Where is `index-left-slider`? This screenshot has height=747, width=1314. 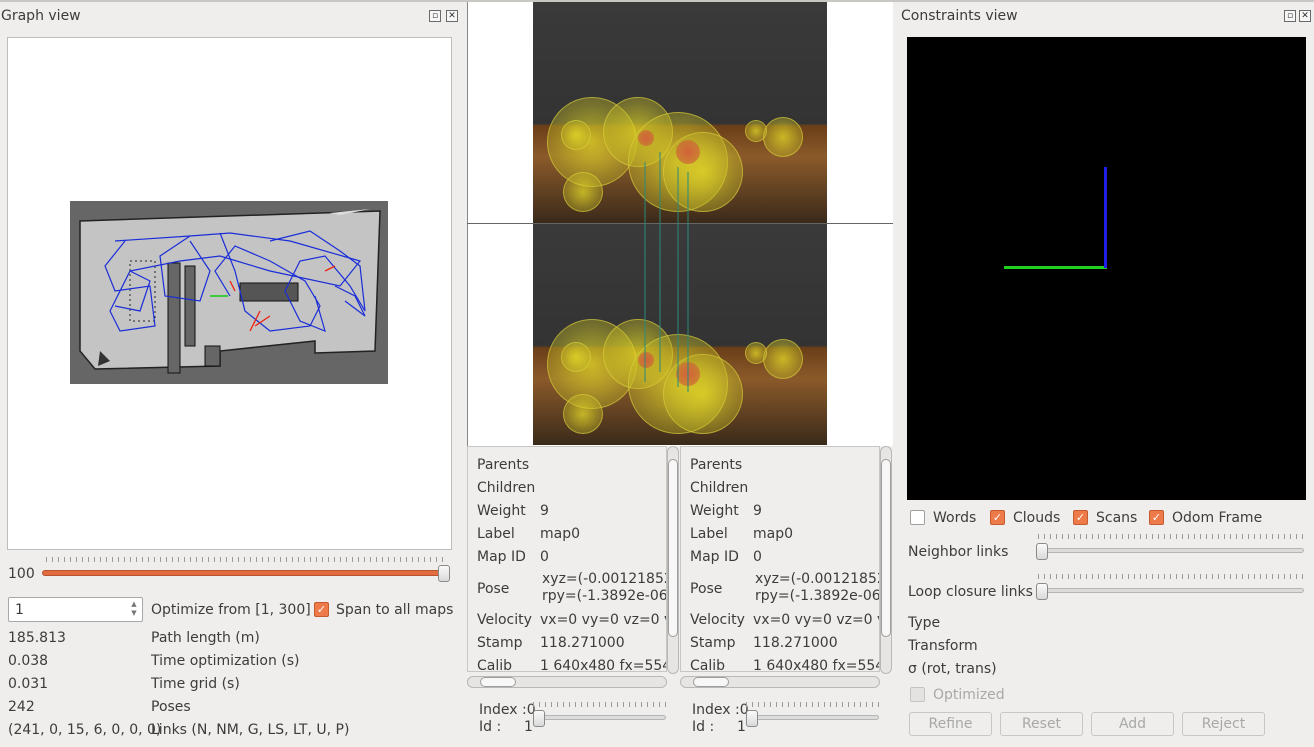 index-left-slider is located at coordinates (599, 715).